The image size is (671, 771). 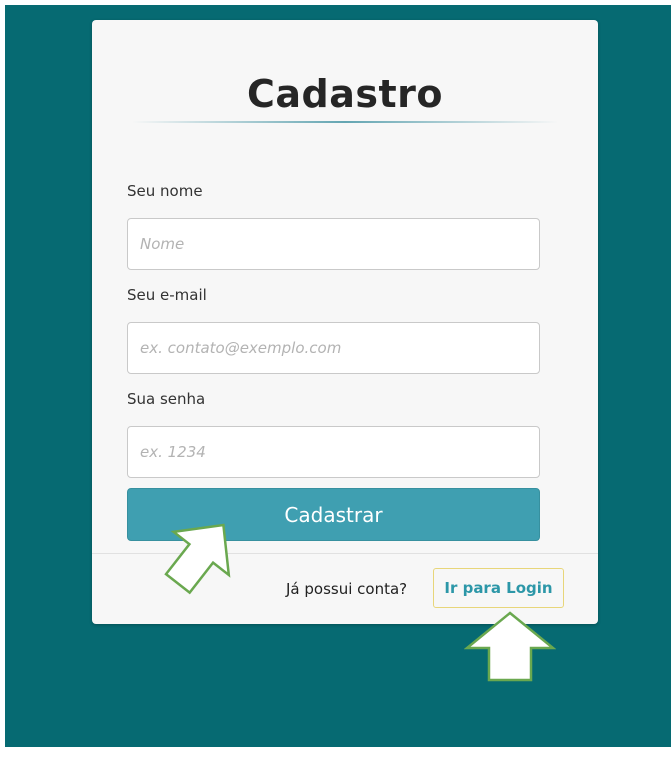 I want to click on email-input, so click(x=333, y=348).